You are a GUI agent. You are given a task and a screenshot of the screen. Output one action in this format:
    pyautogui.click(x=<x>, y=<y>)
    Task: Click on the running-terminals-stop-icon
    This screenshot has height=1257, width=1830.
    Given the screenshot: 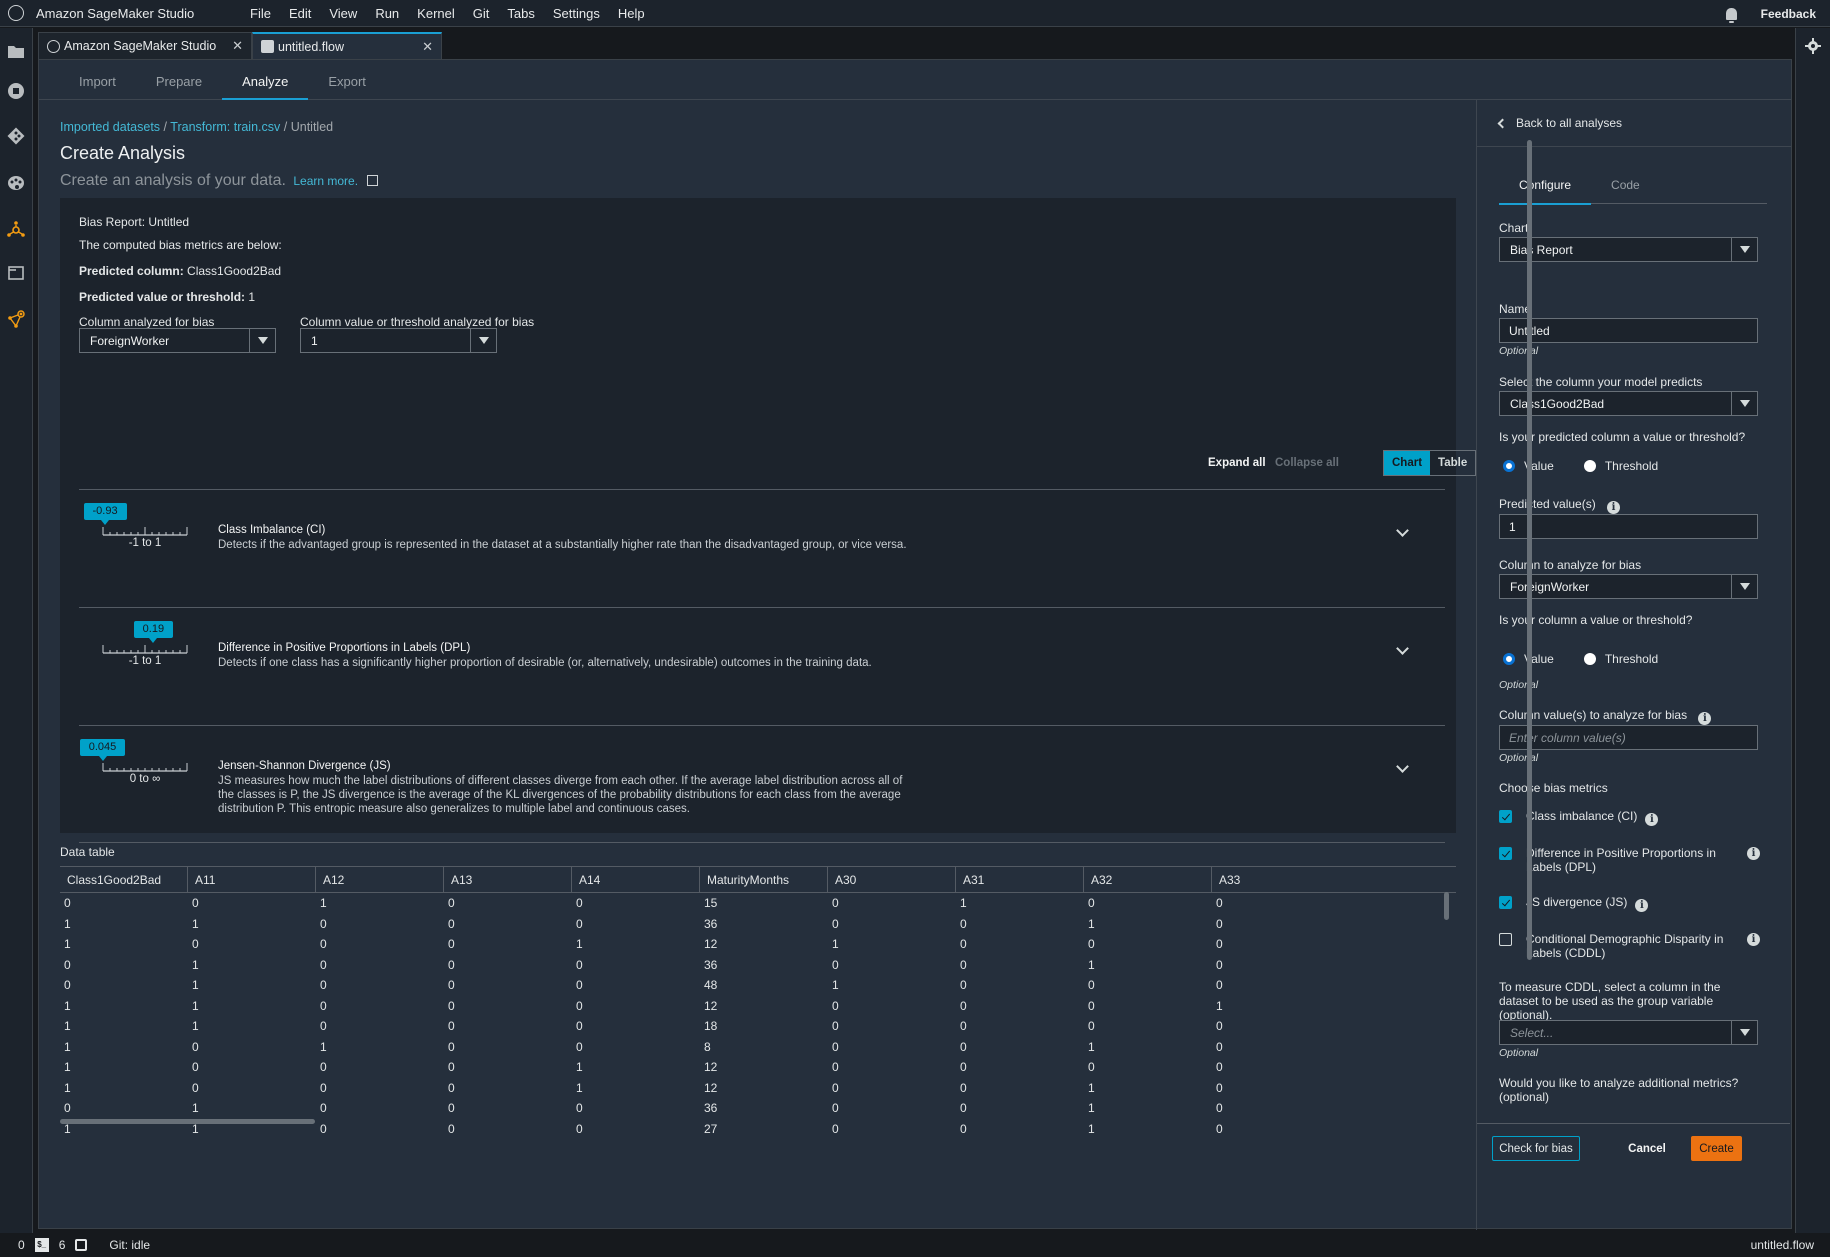 What is the action you would take?
    pyautogui.click(x=16, y=91)
    